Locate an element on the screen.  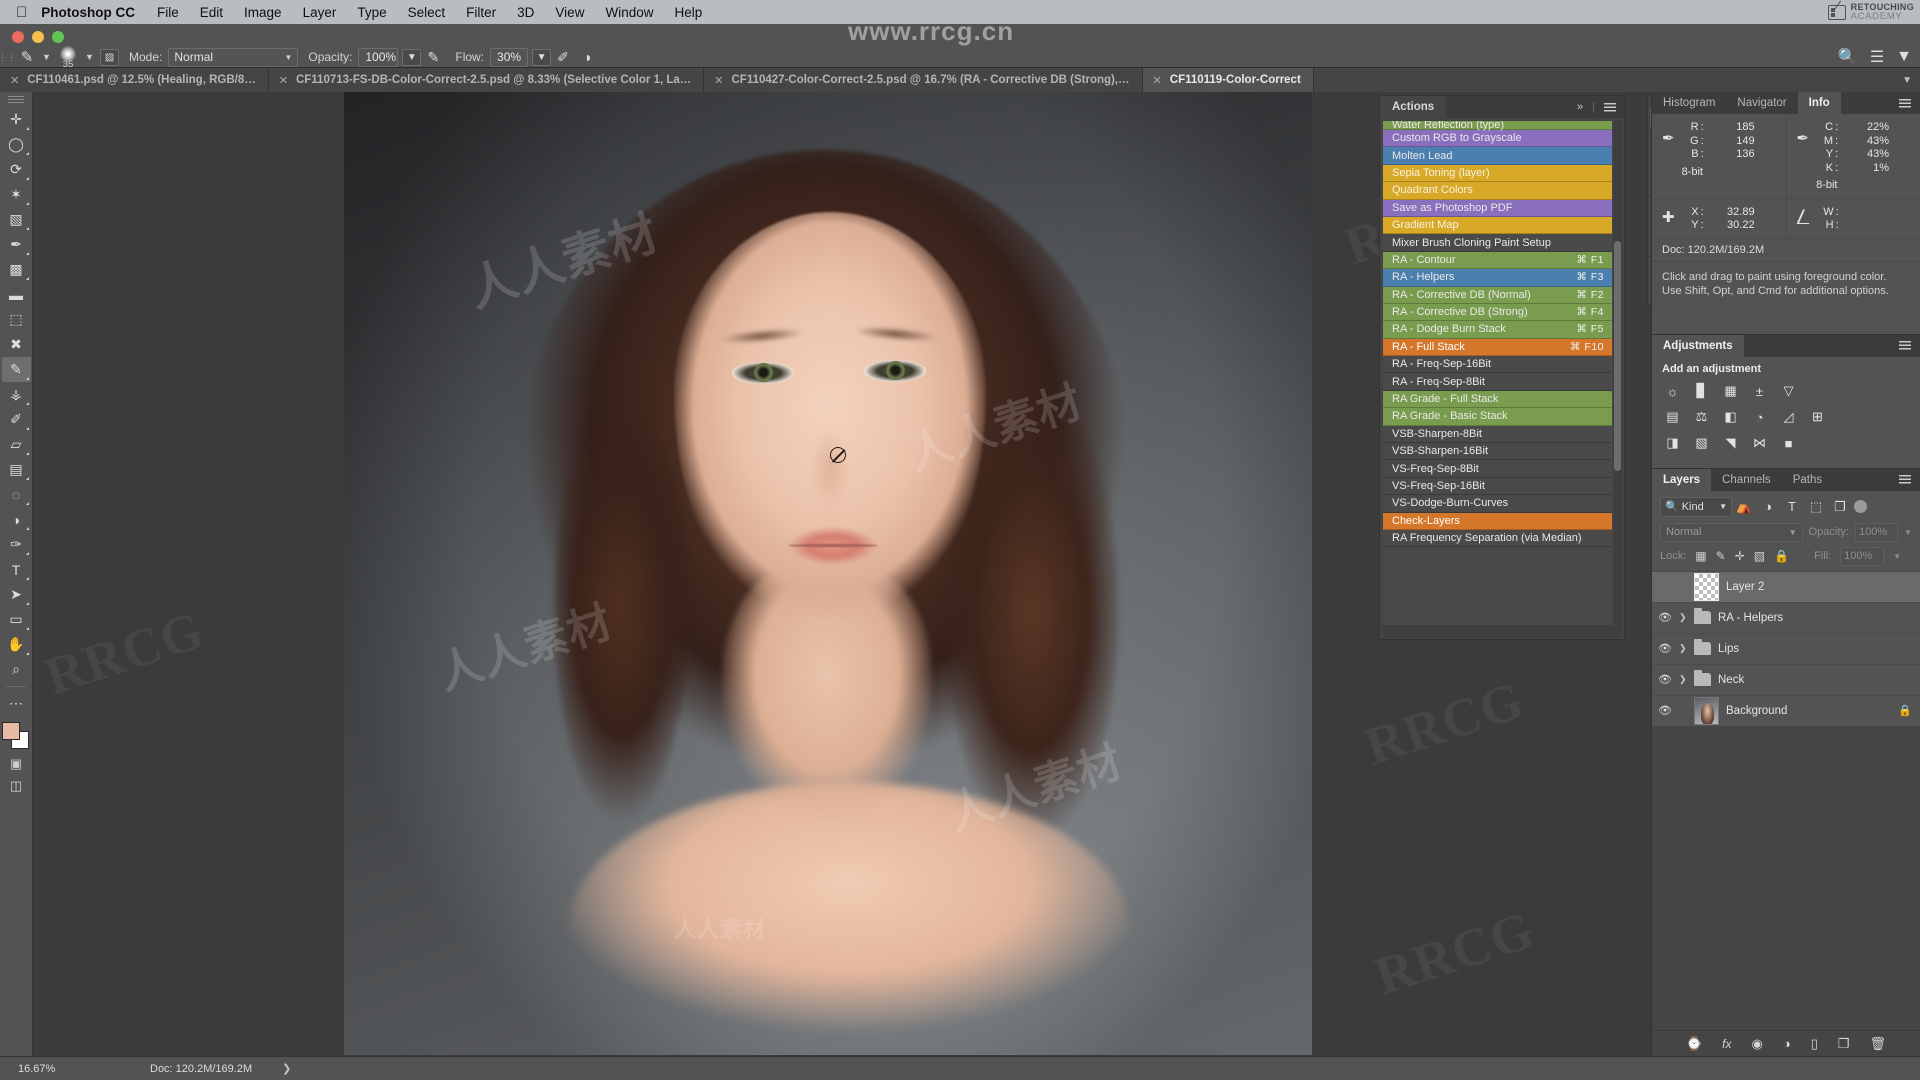
menu-image: Image is located at coordinates (263, 12).